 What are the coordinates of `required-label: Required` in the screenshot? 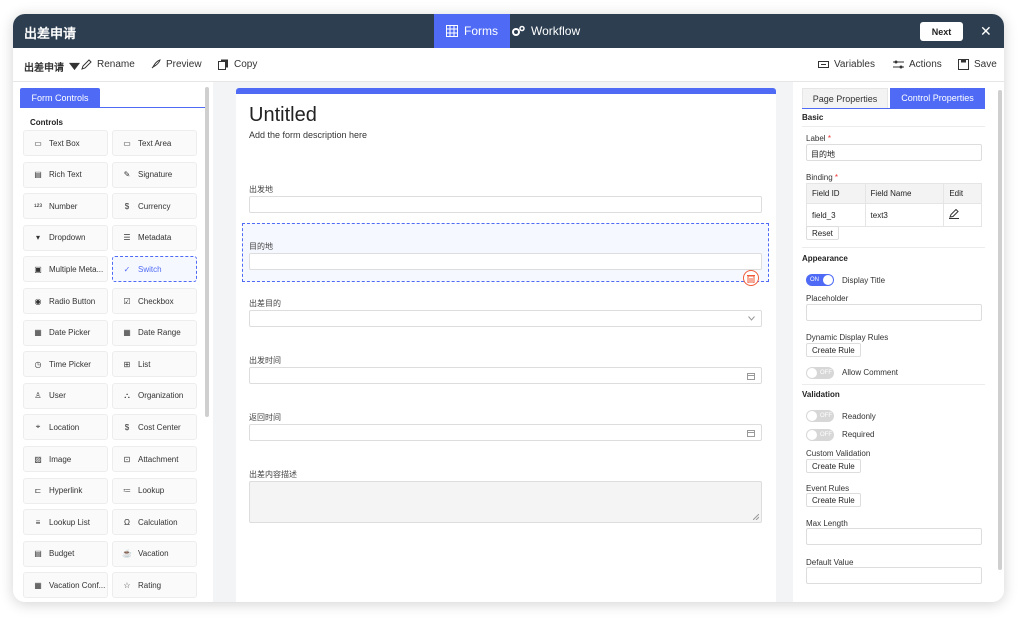 It's located at (858, 434).